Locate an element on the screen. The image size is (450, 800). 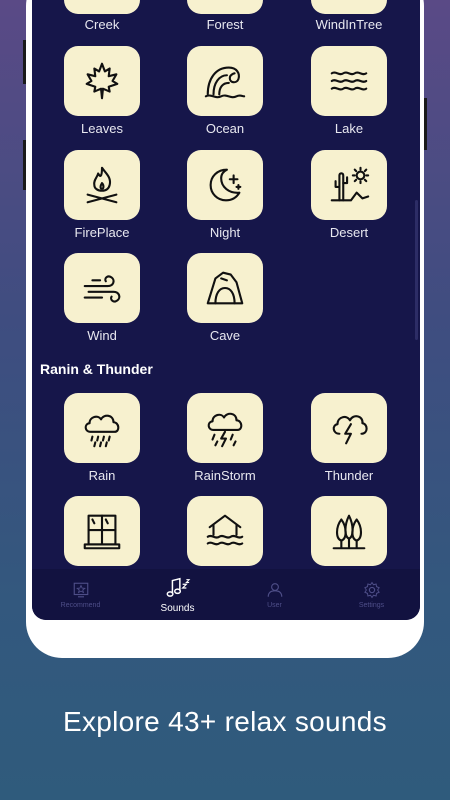
sound-tile-desert is located at coordinates (349, 185).